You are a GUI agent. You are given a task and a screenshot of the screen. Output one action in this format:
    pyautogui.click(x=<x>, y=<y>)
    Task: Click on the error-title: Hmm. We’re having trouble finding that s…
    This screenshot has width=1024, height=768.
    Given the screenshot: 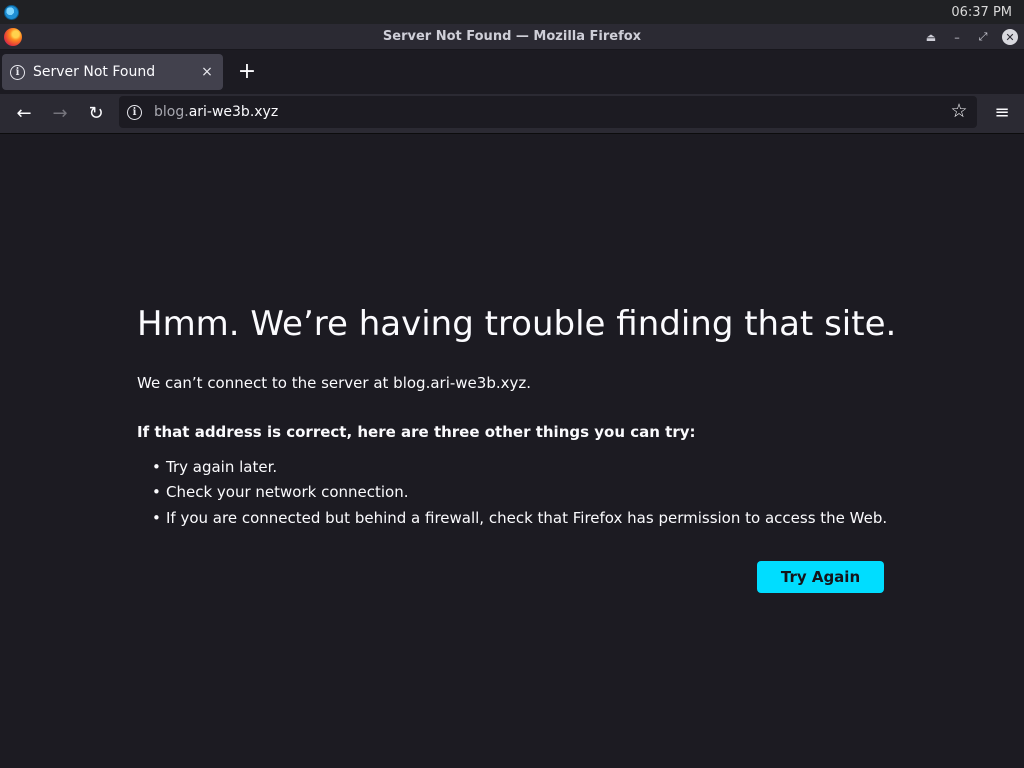 What is the action you would take?
    pyautogui.click(x=517, y=324)
    